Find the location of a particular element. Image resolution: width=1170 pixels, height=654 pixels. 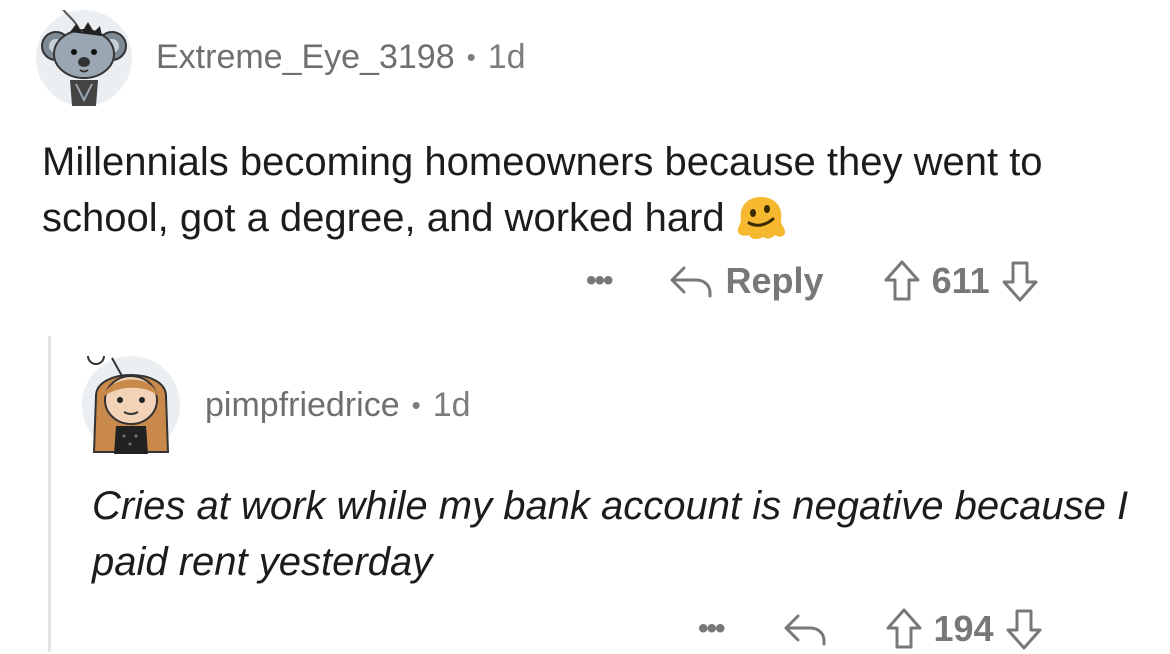

vote-controls: 194 is located at coordinates (964, 629).